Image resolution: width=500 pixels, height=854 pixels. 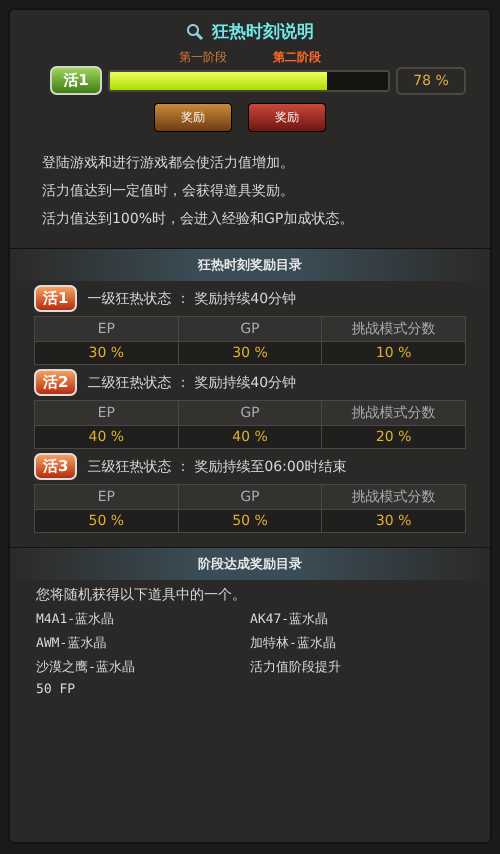 What do you see at coordinates (168, 163) in the screenshot?
I see `description-line: 登陆游戏和进行游戏都会使活力值增加。` at bounding box center [168, 163].